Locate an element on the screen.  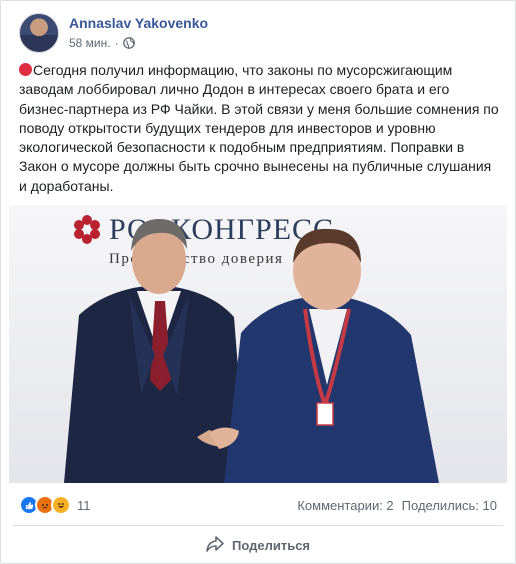
share-label: Поделиться is located at coordinates (271, 545).